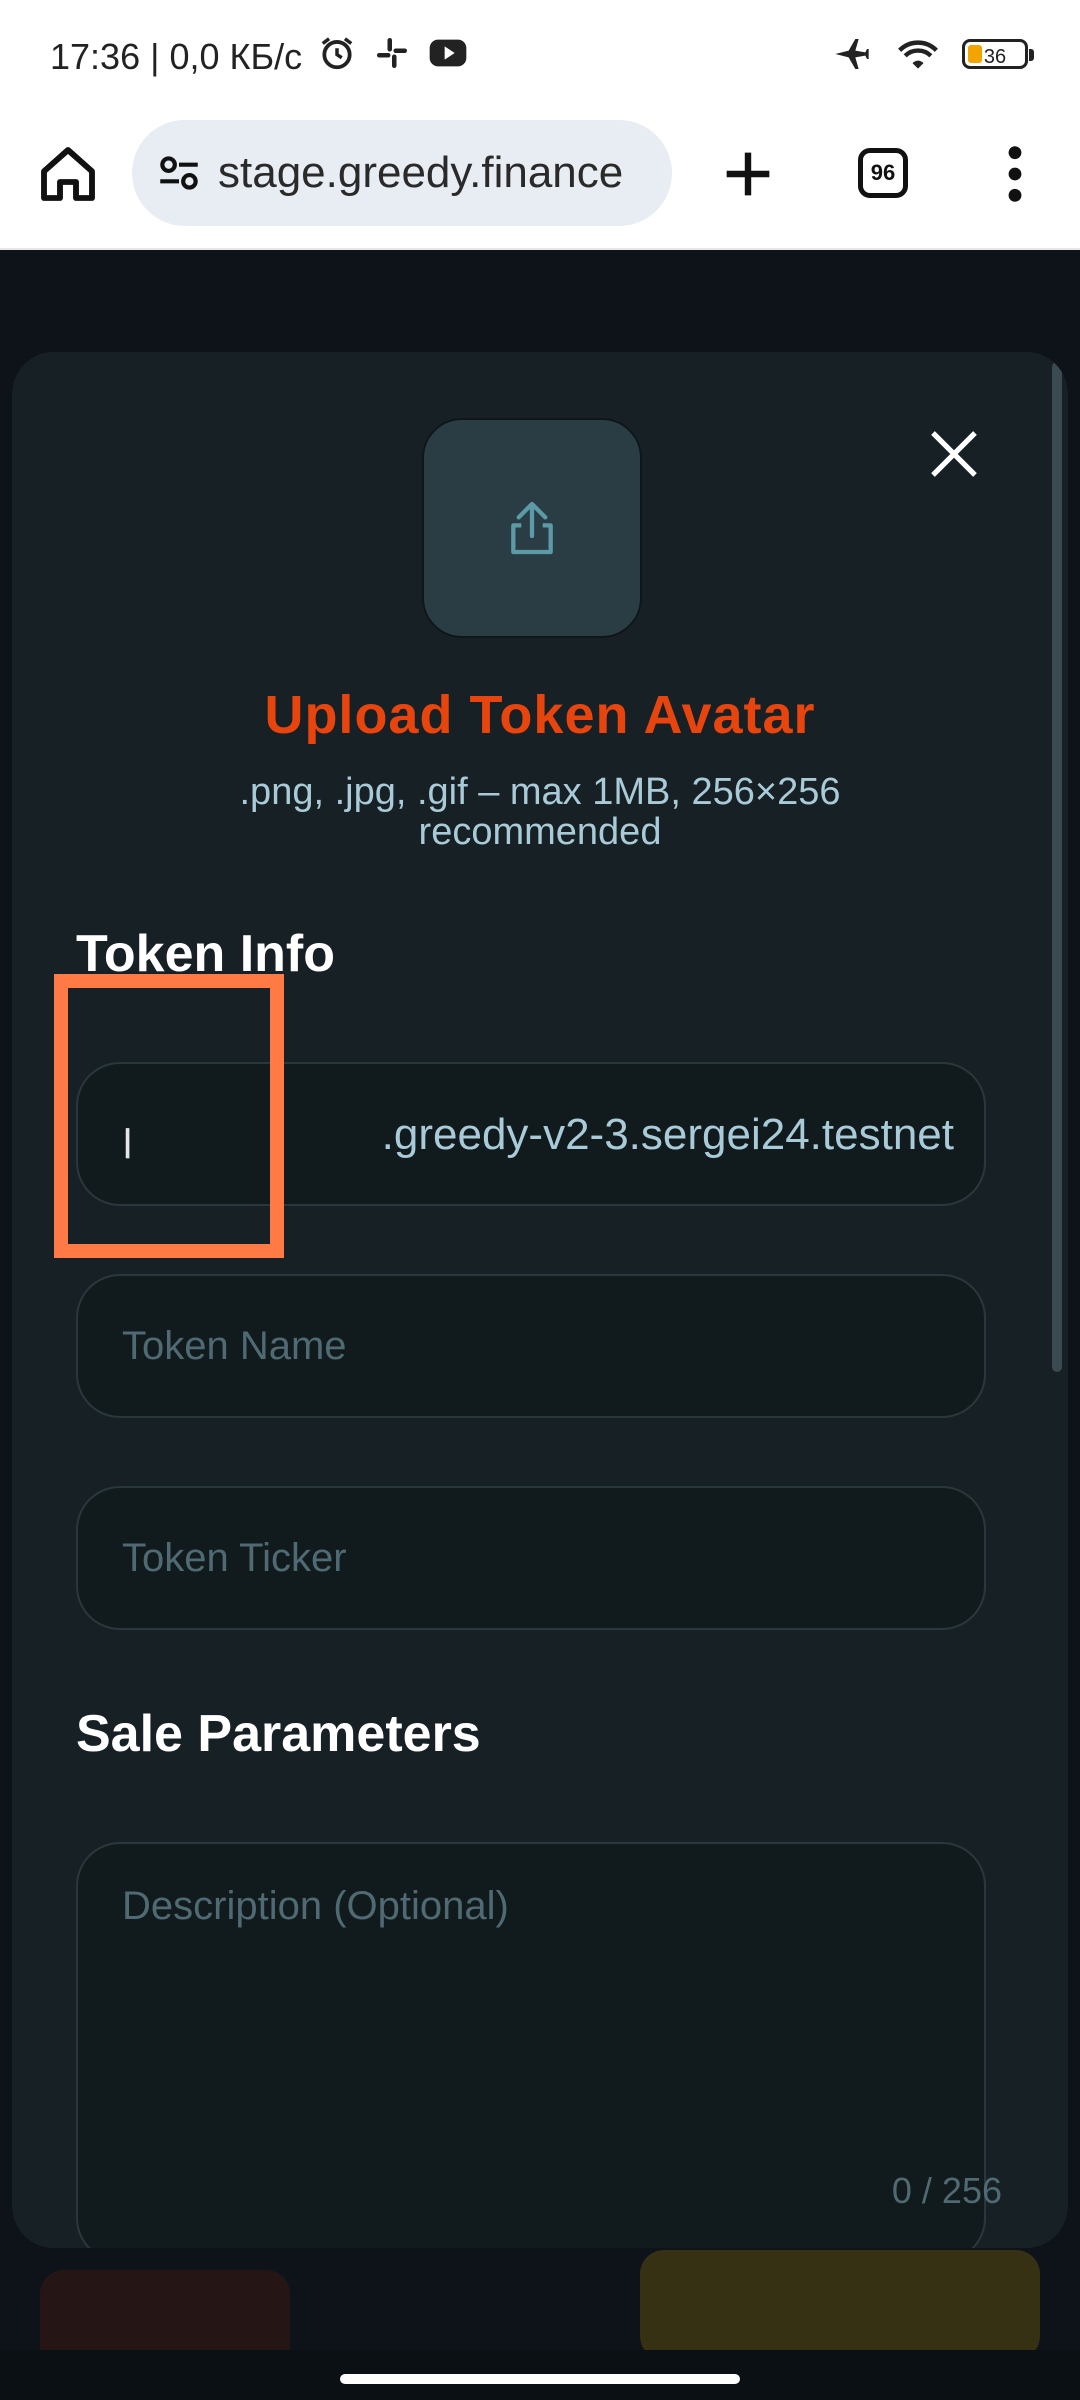 Image resolution: width=1080 pixels, height=2400 pixels. Describe the element at coordinates (234, 1558) in the screenshot. I see `token-ticker-placeholder: Token Ticker` at that location.